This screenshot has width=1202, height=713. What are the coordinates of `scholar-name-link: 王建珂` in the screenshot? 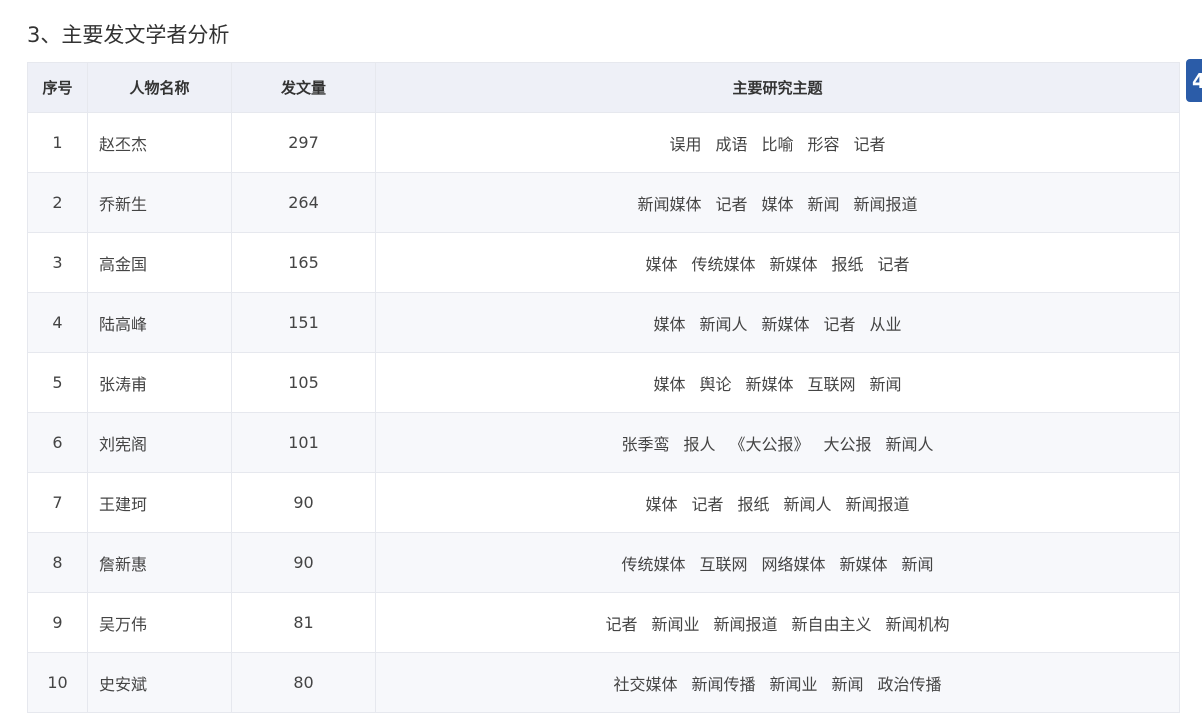 It's located at (159, 502).